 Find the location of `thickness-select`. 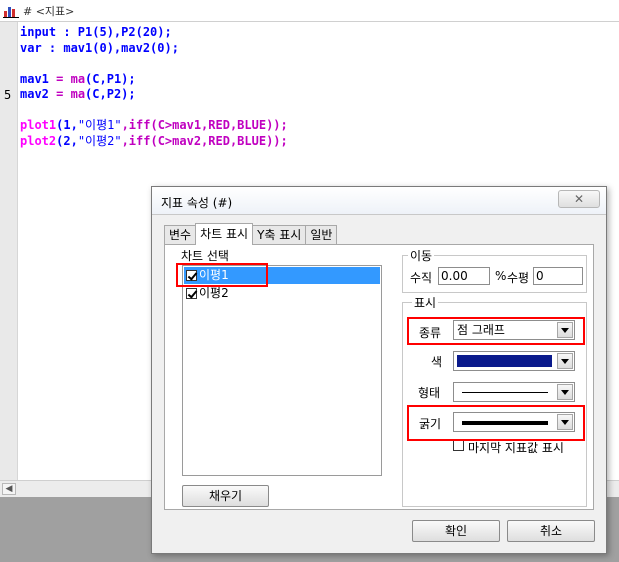

thickness-select is located at coordinates (514, 422).